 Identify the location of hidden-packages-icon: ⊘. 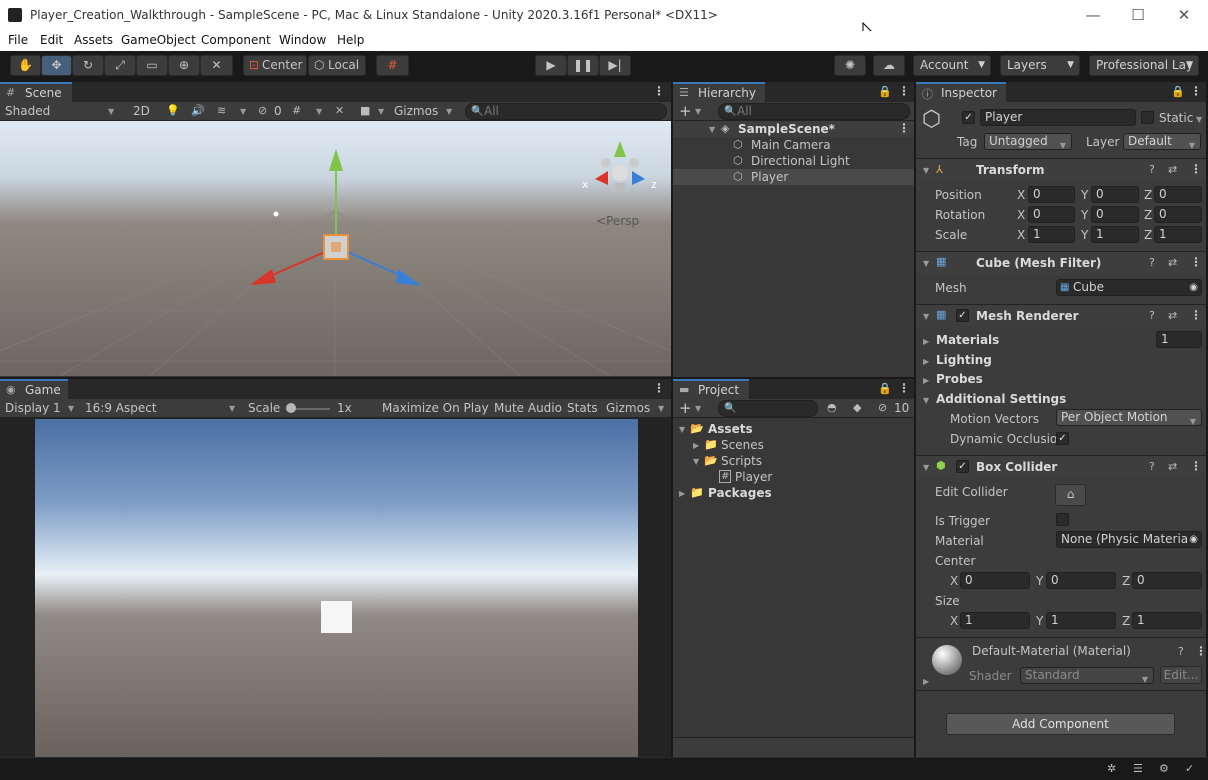
(882, 407).